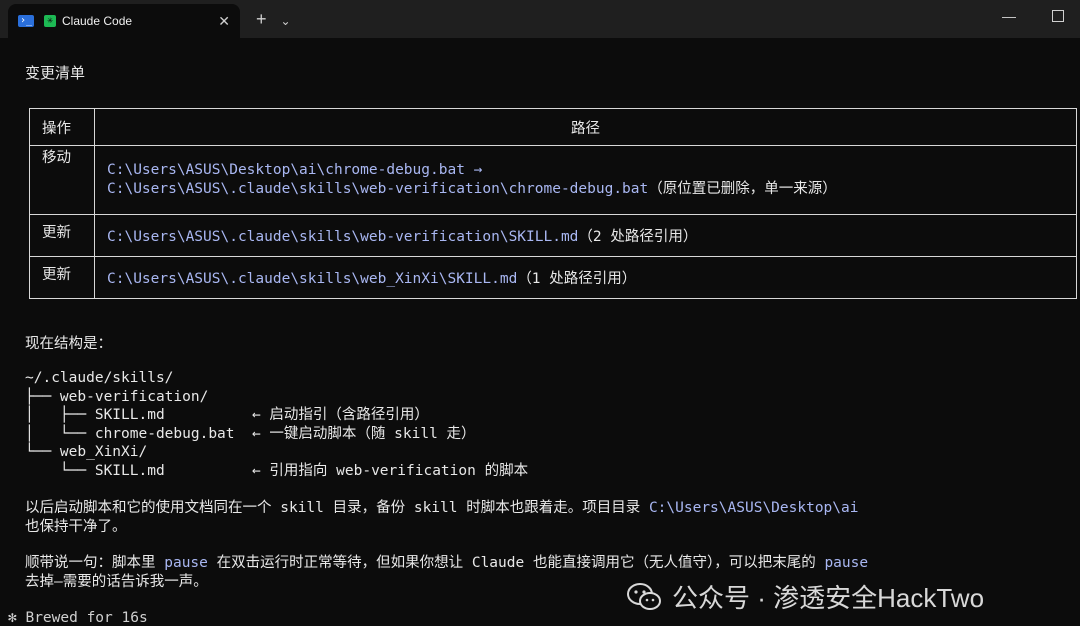 The image size is (1080, 626). Describe the element at coordinates (638, 237) in the screenshot. I see `path-note: （2 处路径引用）` at that location.